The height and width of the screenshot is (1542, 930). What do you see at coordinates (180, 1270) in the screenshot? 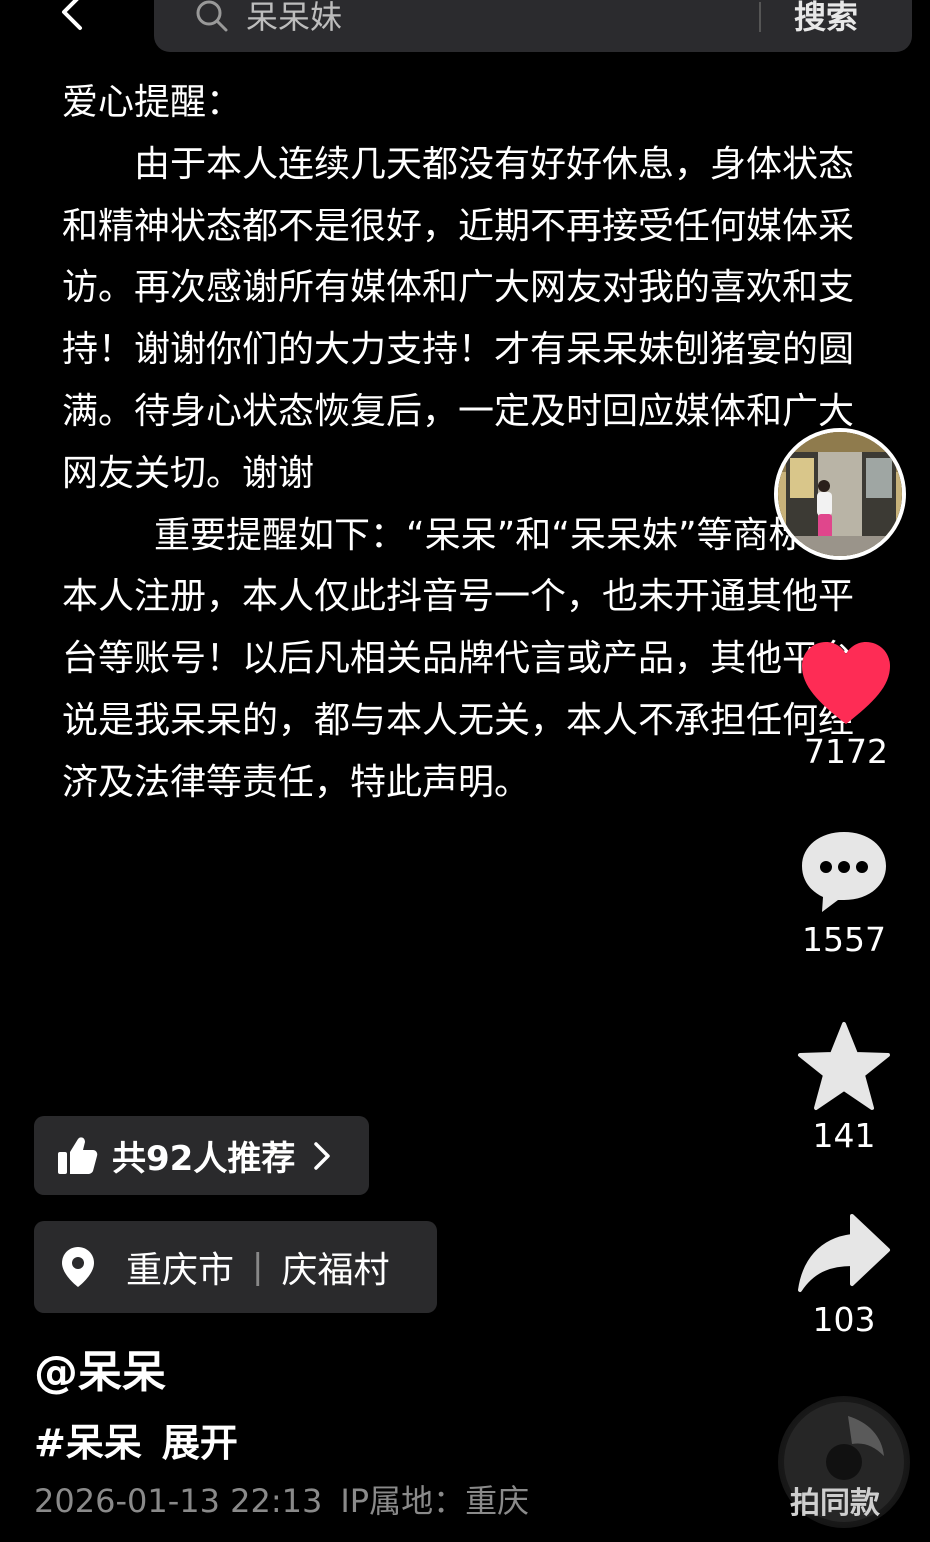
I see `location-city: 重庆市` at bounding box center [180, 1270].